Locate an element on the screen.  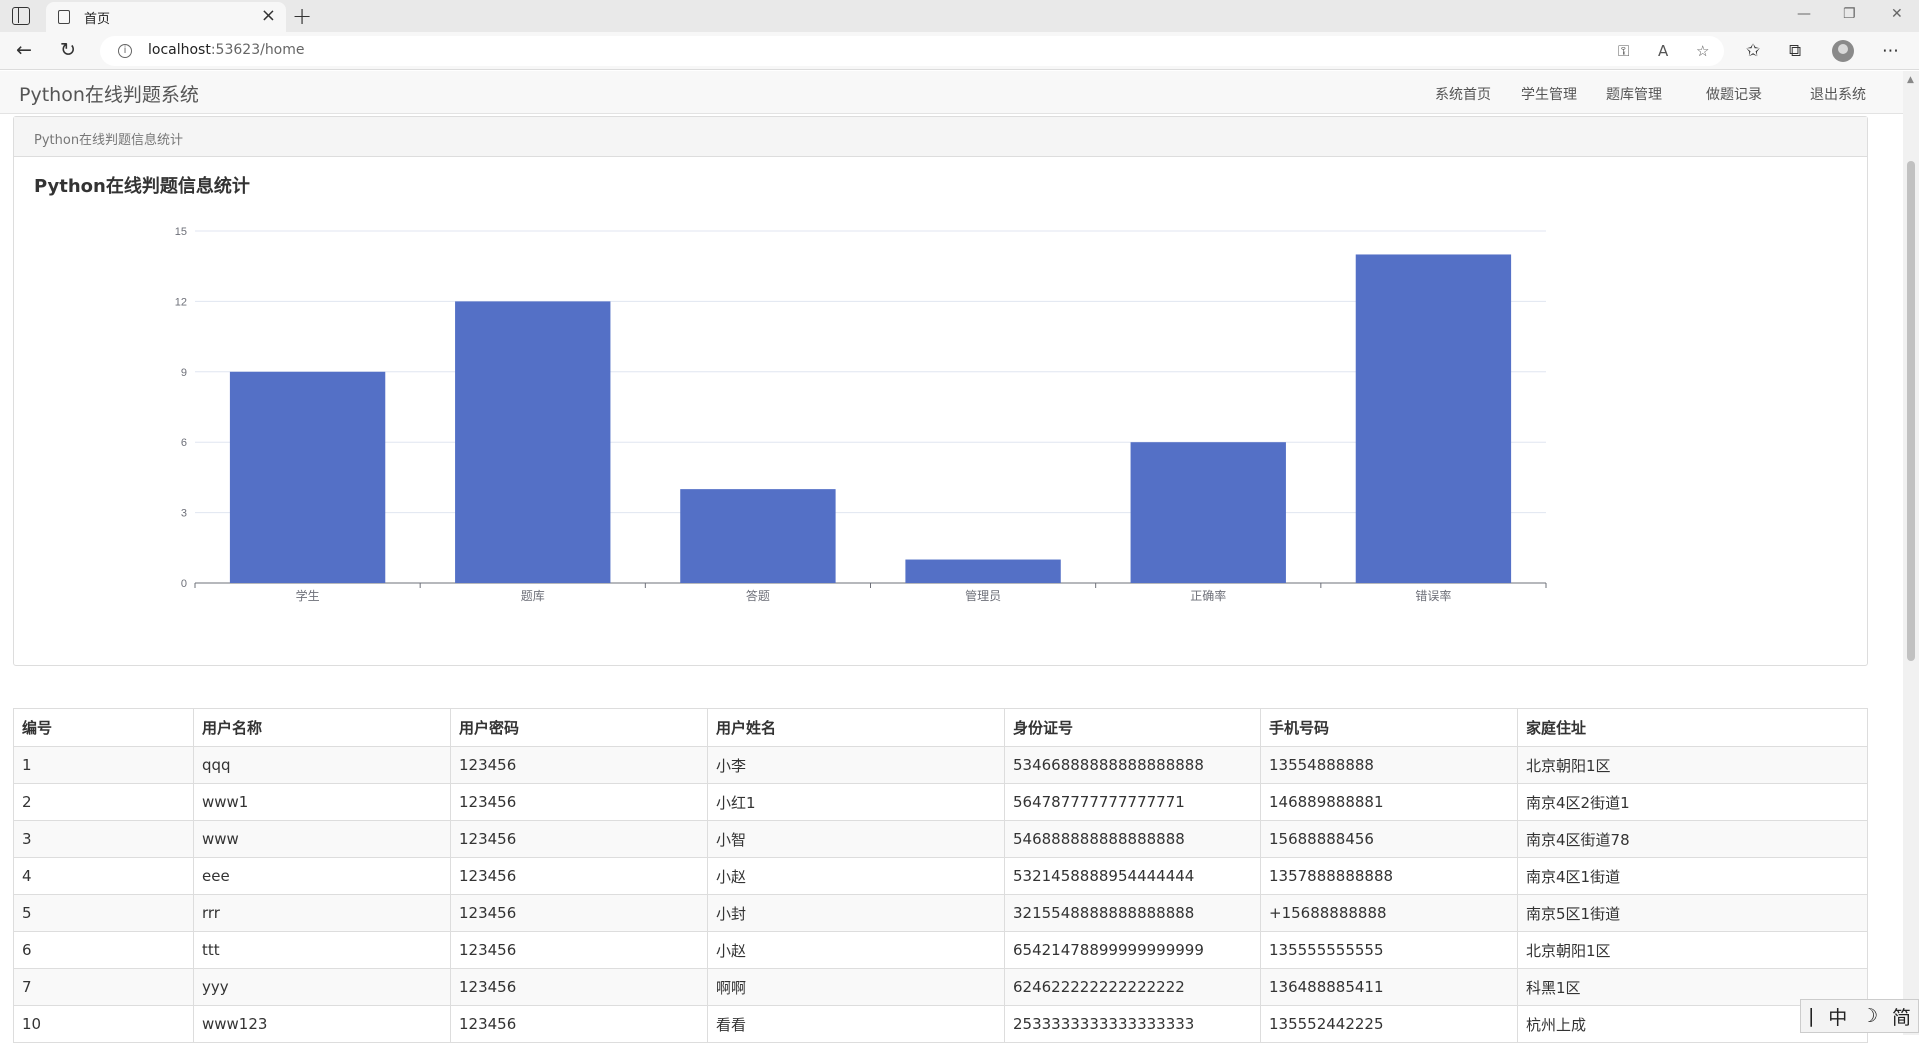
table-cell: 小红1 is located at coordinates (856, 802).